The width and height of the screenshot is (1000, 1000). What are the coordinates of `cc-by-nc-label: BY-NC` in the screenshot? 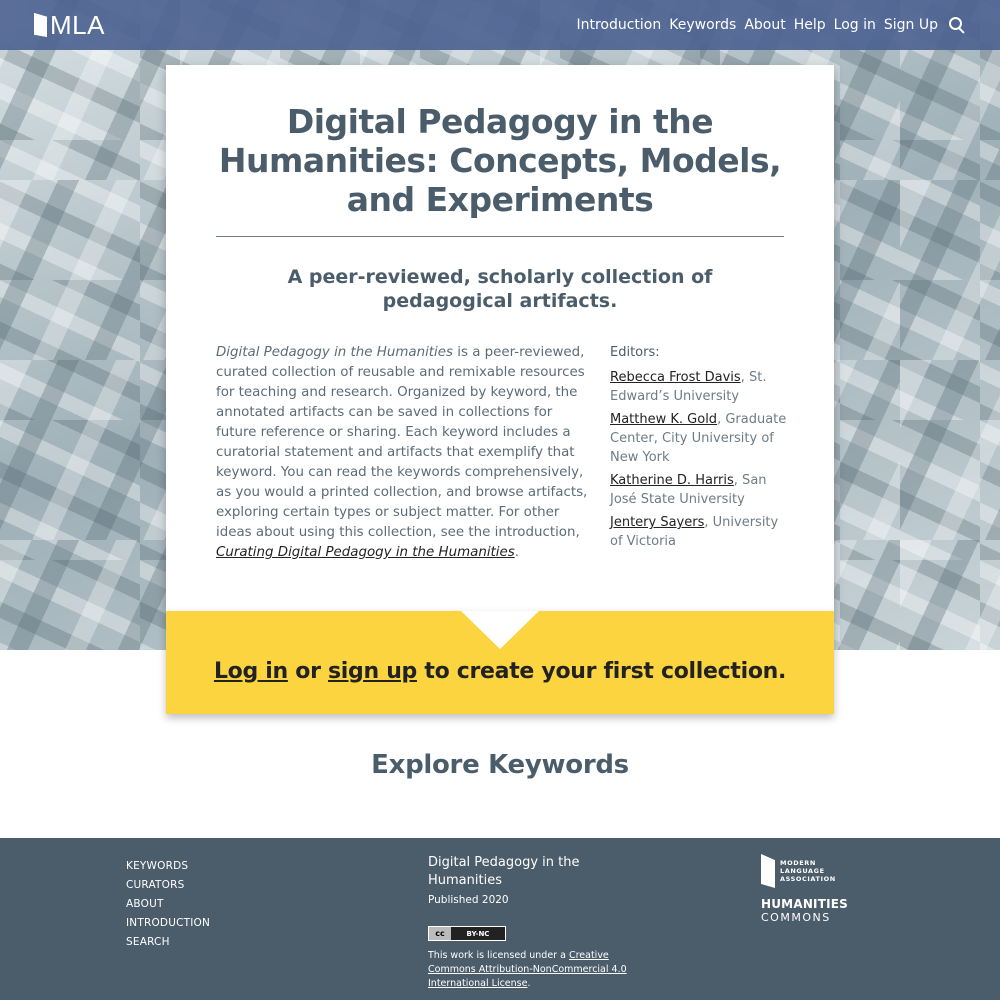 It's located at (478, 933).